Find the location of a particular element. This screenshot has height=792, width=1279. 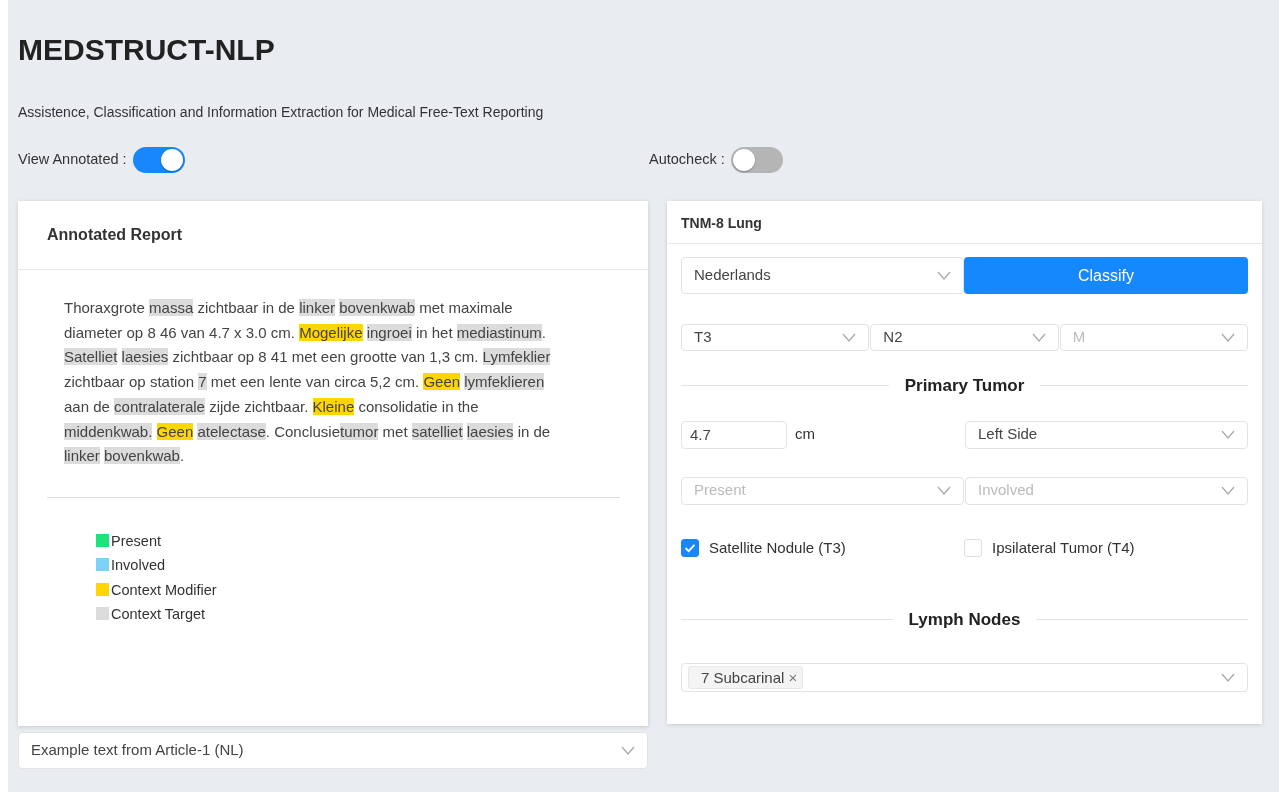

classify-button: Classify is located at coordinates (1106, 275).